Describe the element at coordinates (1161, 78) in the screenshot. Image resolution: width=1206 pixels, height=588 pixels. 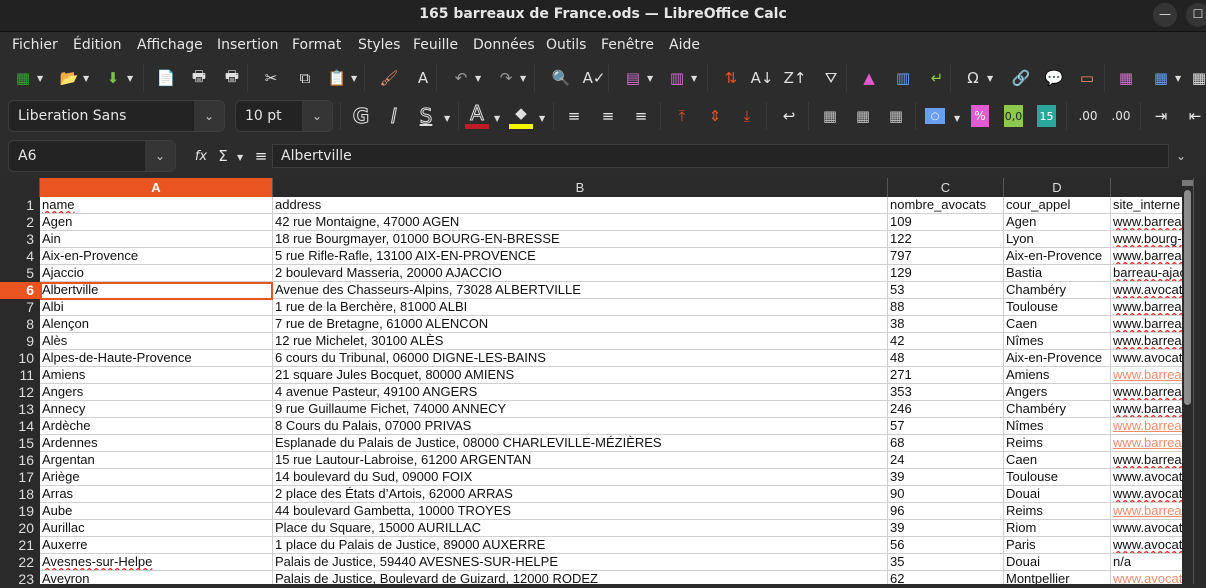
I see `freeze-rows-columns-icon: ▦` at that location.